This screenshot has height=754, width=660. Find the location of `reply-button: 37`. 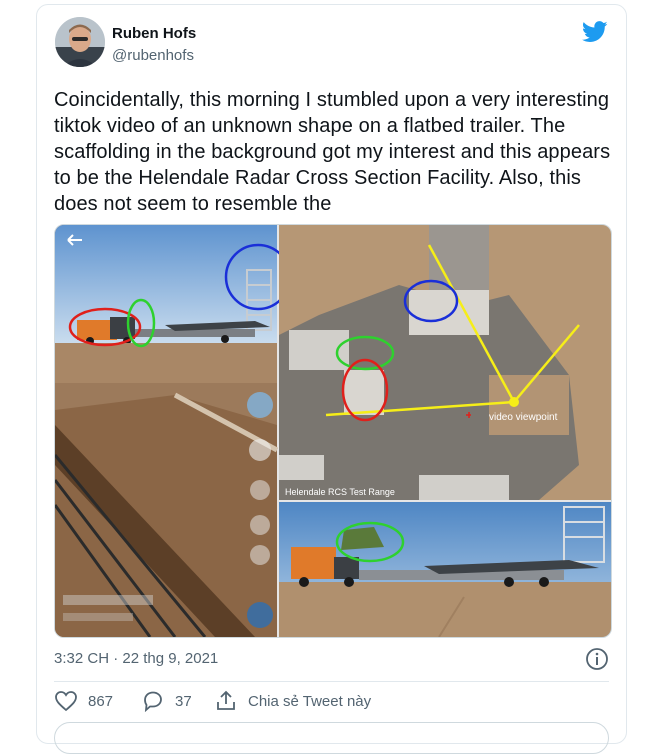

reply-button: 37 is located at coordinates (166, 701).